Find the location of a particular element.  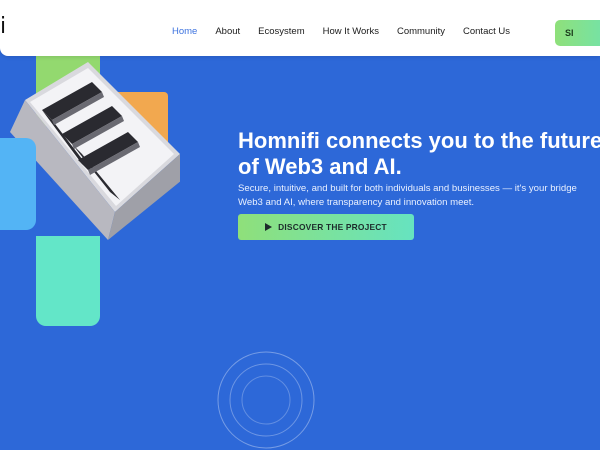

play-icon is located at coordinates (269, 227).